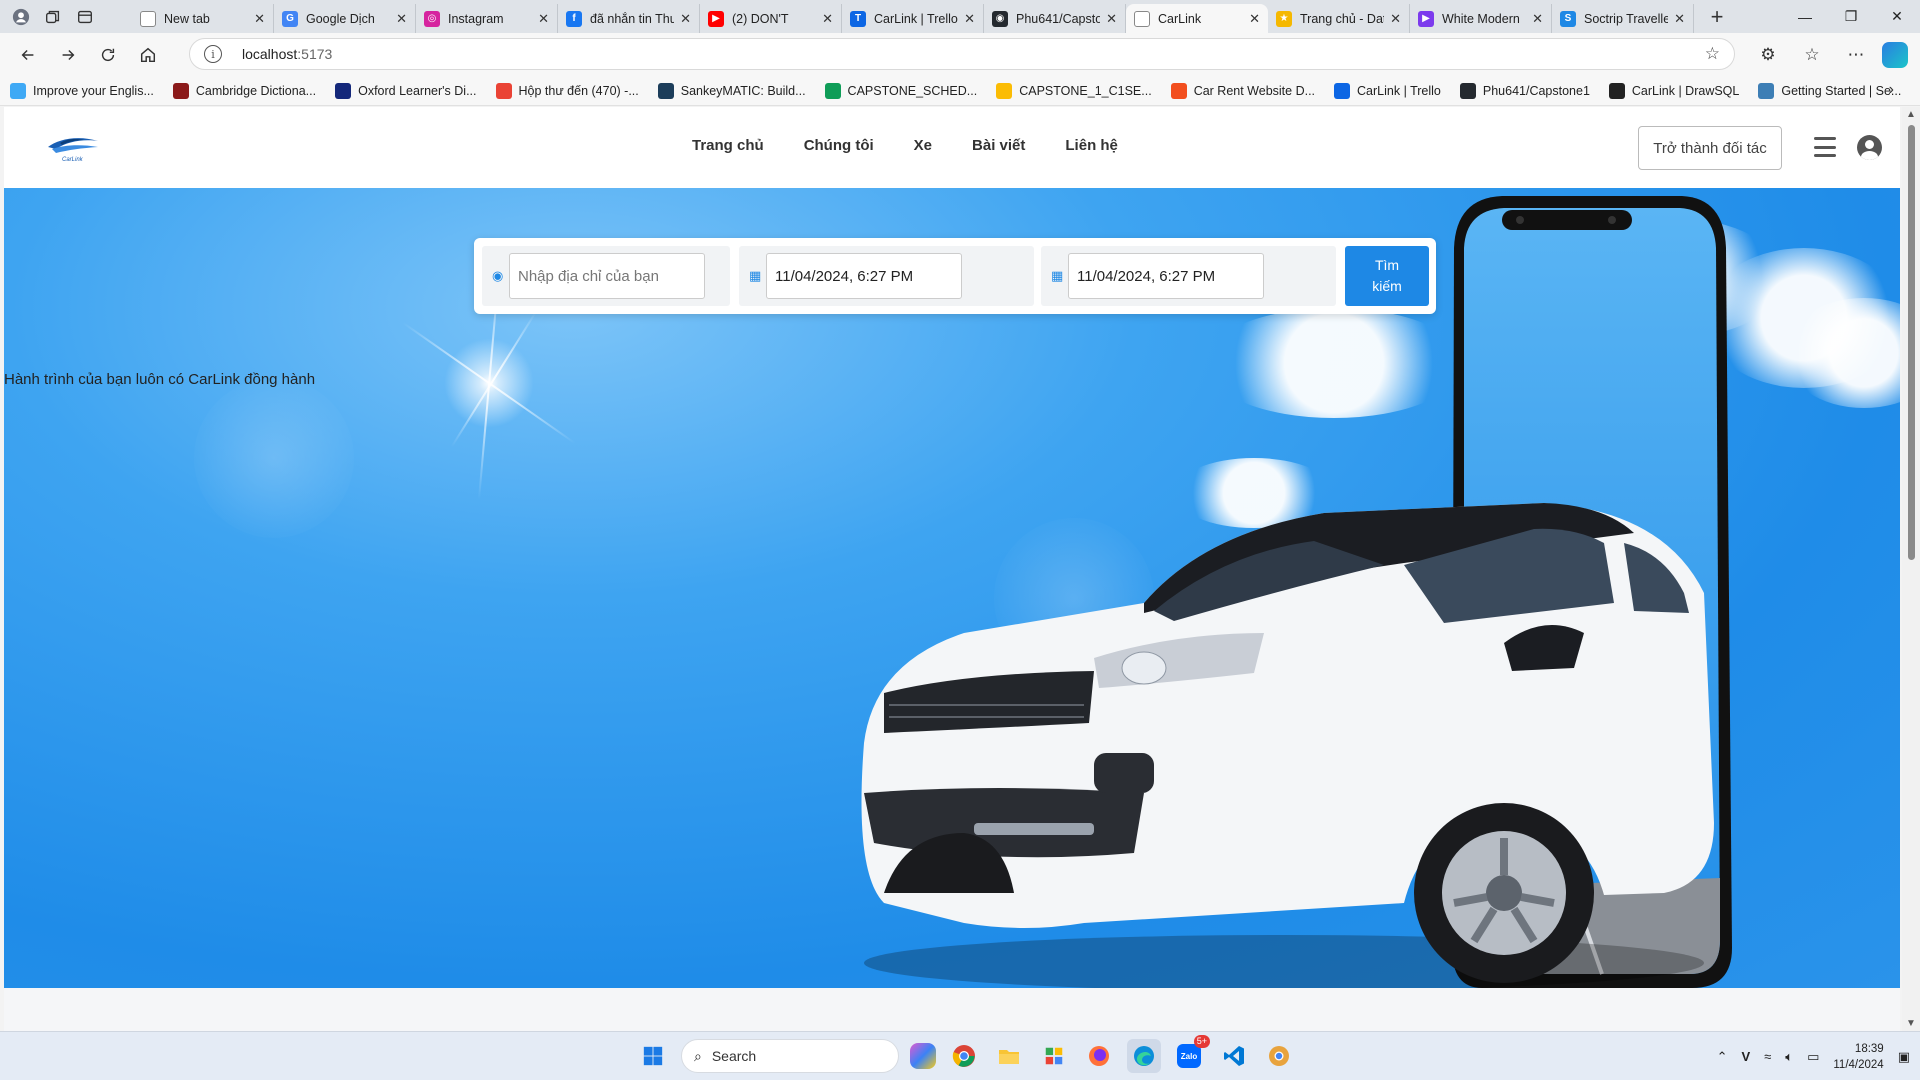 The height and width of the screenshot is (1080, 1920). What do you see at coordinates (1710, 148) in the screenshot?
I see `become-partner-button: Trở thành đối tác` at bounding box center [1710, 148].